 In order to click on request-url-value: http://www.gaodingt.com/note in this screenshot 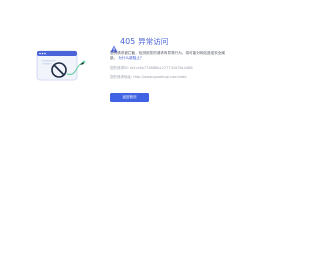, I will do `click(160, 77)`.